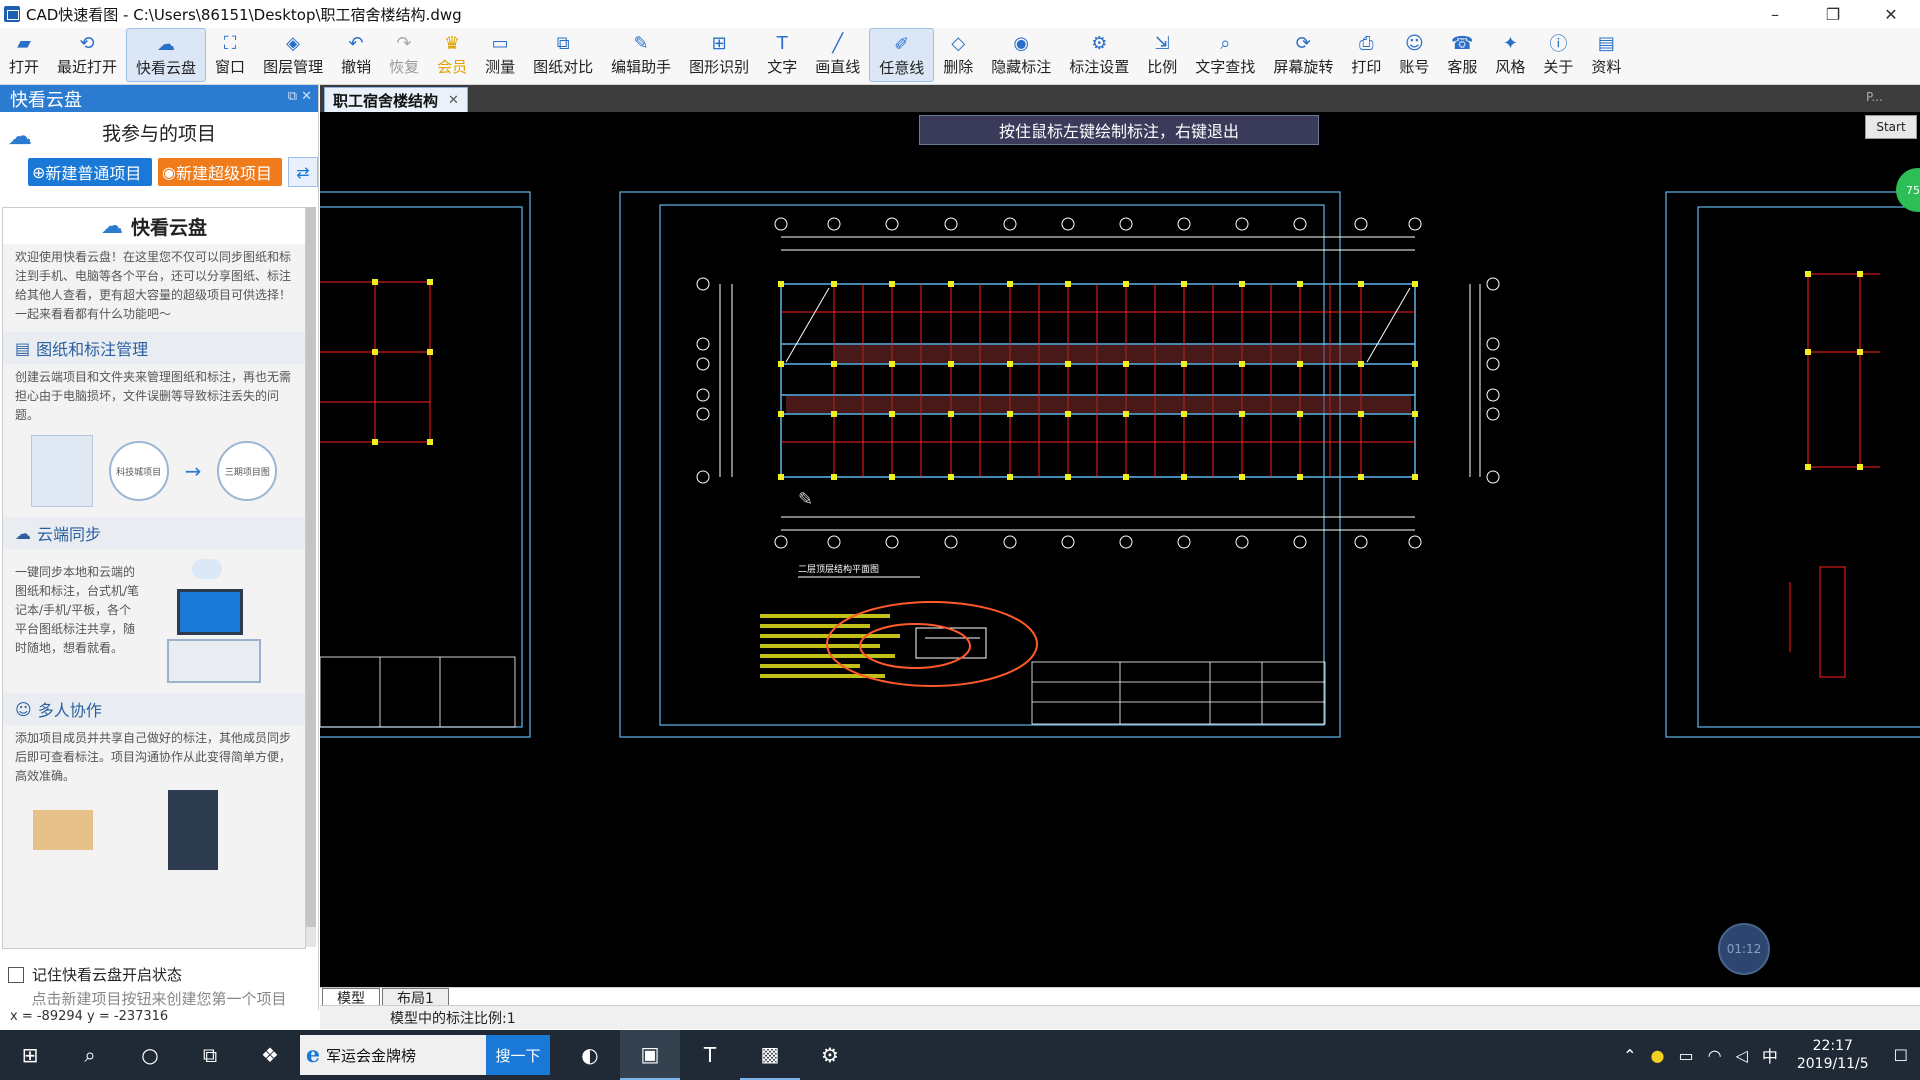 The image size is (1920, 1080). What do you see at coordinates (1414, 55) in the screenshot?
I see `toolbar-account-button: ☺ 账号` at bounding box center [1414, 55].